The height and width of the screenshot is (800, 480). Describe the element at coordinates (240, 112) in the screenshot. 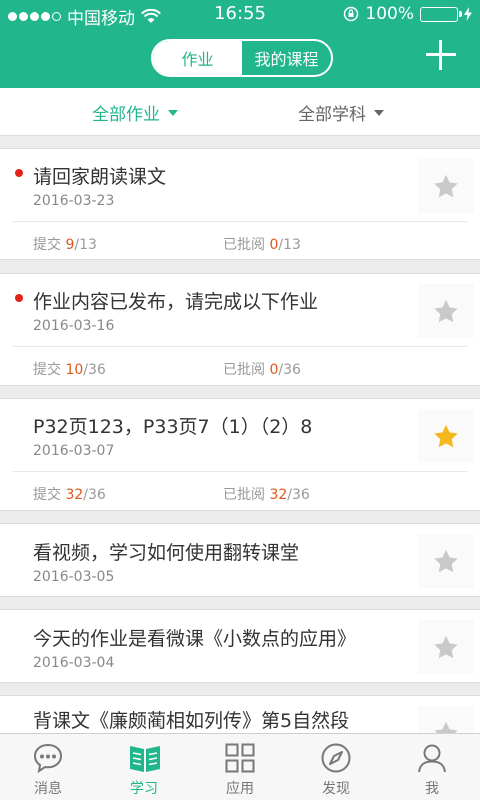

I see `filter-bar: 全部作业 全部学科` at that location.